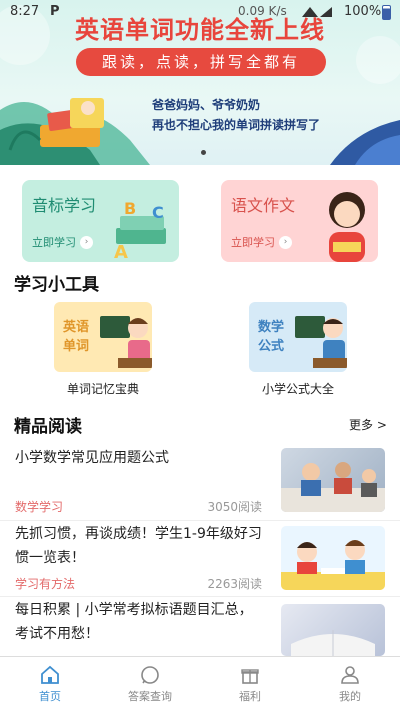  I want to click on card-phonetics-cta-label: 立即学习, so click(54, 242).